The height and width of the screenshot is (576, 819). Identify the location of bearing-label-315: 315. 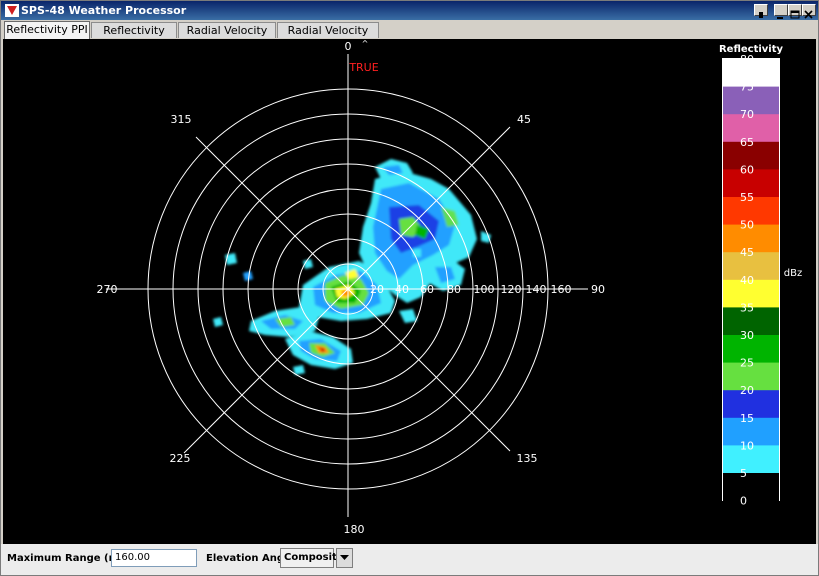
(181, 119).